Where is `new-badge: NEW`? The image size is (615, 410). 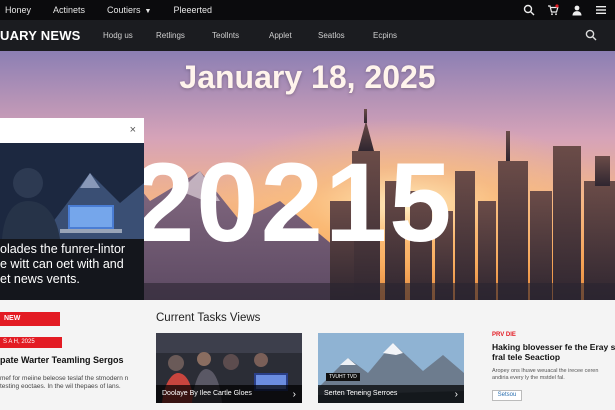
new-badge: NEW is located at coordinates (30, 319).